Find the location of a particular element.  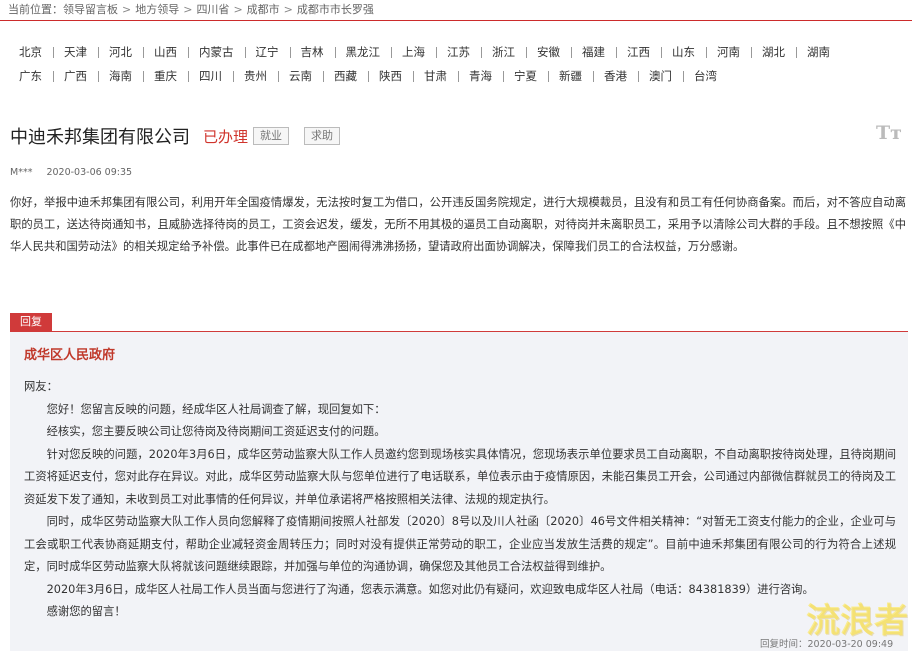

reply-tag: 回复 is located at coordinates (31, 322).